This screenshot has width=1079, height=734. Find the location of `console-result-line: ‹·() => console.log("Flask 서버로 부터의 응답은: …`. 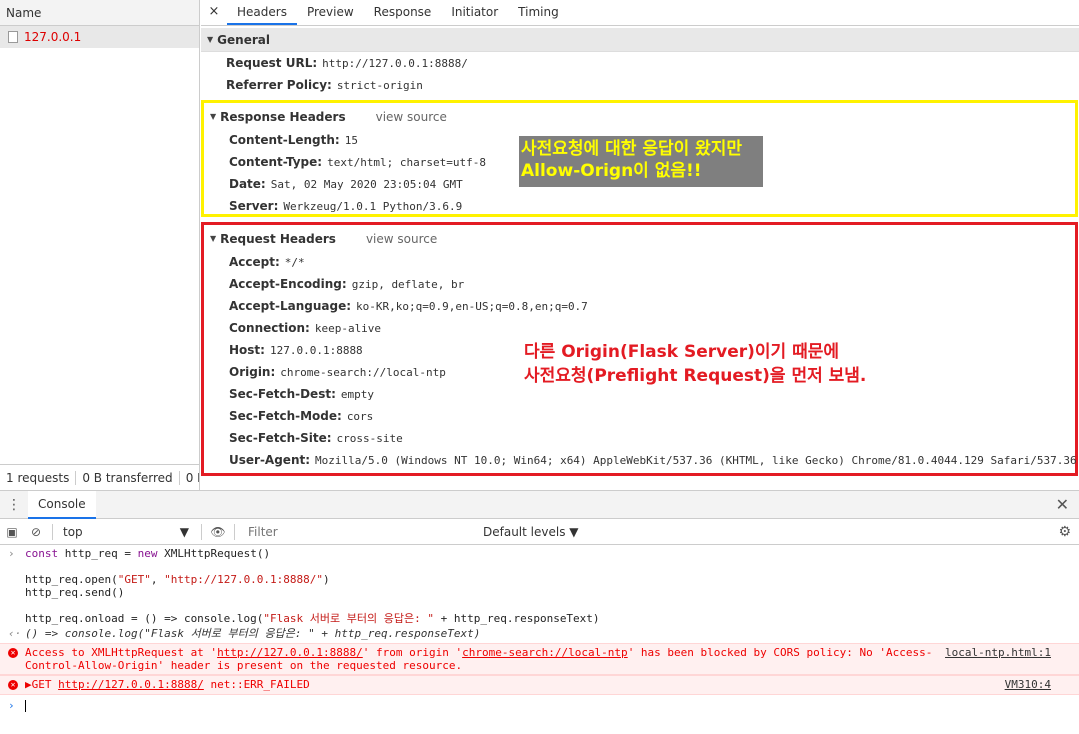

console-result-line: ‹·() => console.log("Flask 서버로 부터의 응답은: … is located at coordinates (539, 632).